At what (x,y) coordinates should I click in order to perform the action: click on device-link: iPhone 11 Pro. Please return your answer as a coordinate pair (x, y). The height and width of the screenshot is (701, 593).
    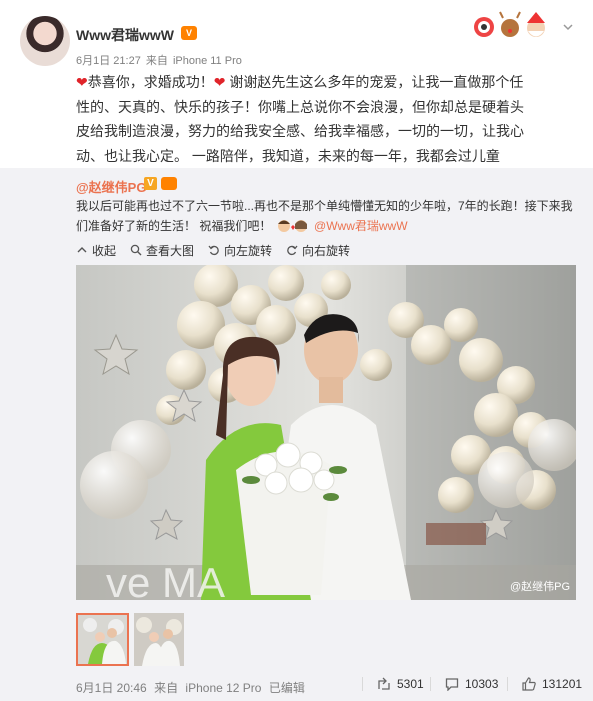
    Looking at the image, I should click on (207, 61).